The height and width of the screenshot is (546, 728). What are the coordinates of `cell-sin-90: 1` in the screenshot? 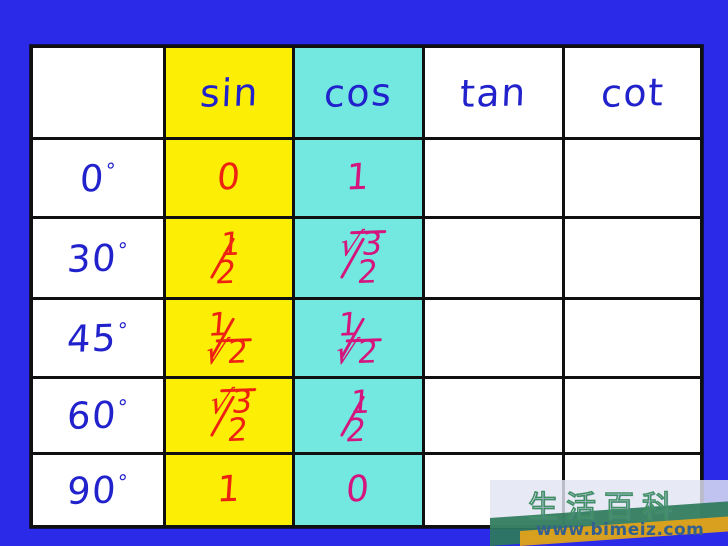 It's located at (229, 490).